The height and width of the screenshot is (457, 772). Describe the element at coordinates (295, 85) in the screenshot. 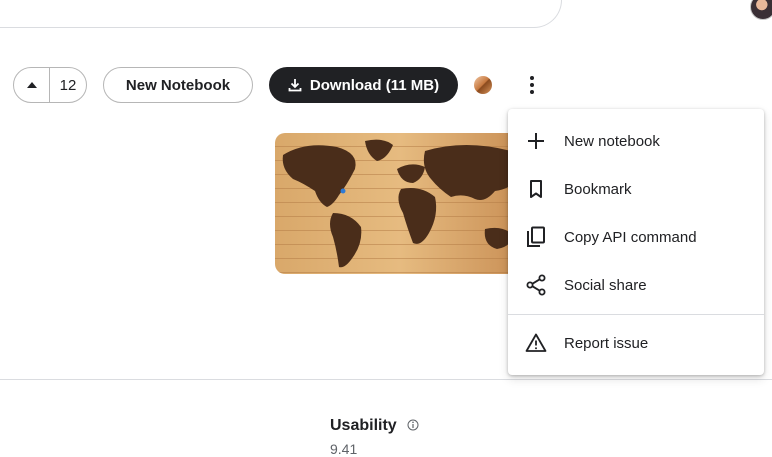

I see `download-icon` at that location.